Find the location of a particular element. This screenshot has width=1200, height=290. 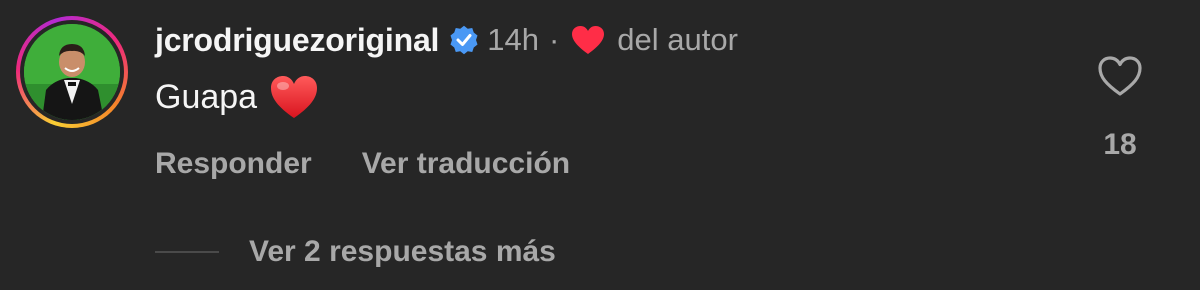

comment-body: Guapa is located at coordinates (237, 97).